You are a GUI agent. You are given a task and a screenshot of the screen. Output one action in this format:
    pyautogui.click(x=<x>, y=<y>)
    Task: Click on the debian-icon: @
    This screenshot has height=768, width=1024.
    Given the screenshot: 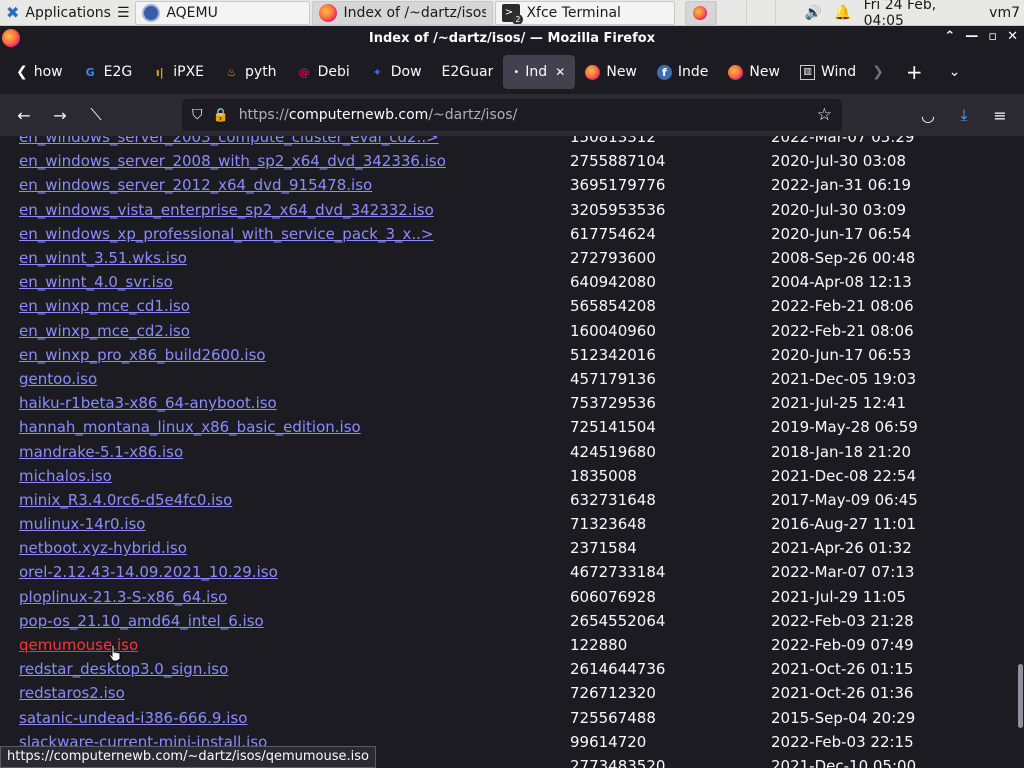 What is the action you would take?
    pyautogui.click(x=304, y=72)
    